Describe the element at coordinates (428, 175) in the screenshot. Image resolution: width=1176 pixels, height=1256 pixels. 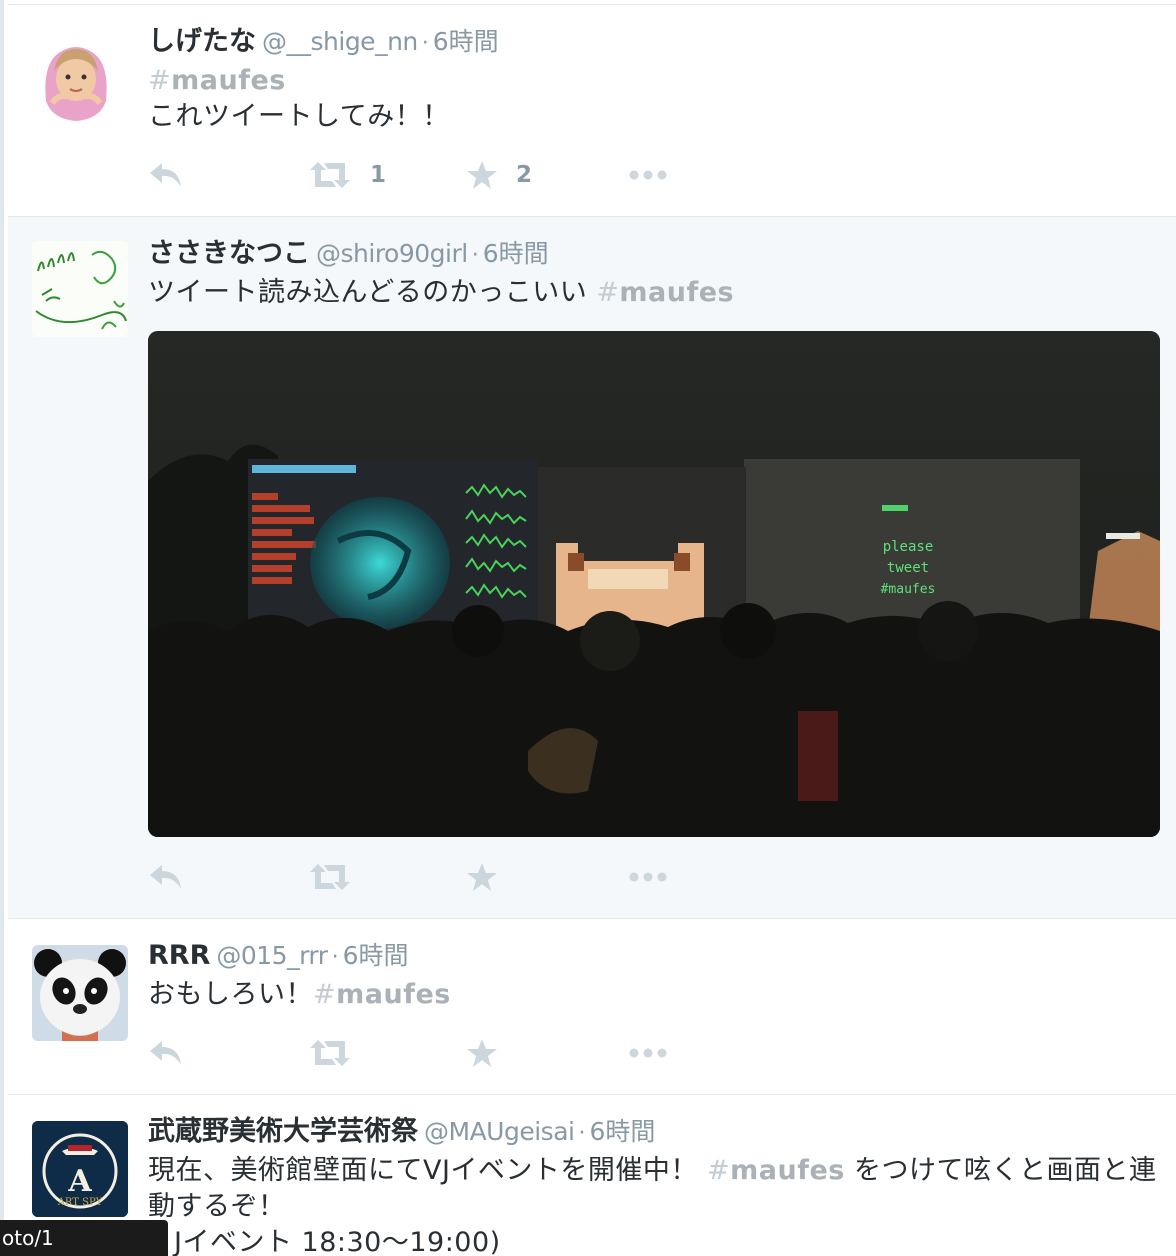
I see `tweet-actions: 1 2` at that location.